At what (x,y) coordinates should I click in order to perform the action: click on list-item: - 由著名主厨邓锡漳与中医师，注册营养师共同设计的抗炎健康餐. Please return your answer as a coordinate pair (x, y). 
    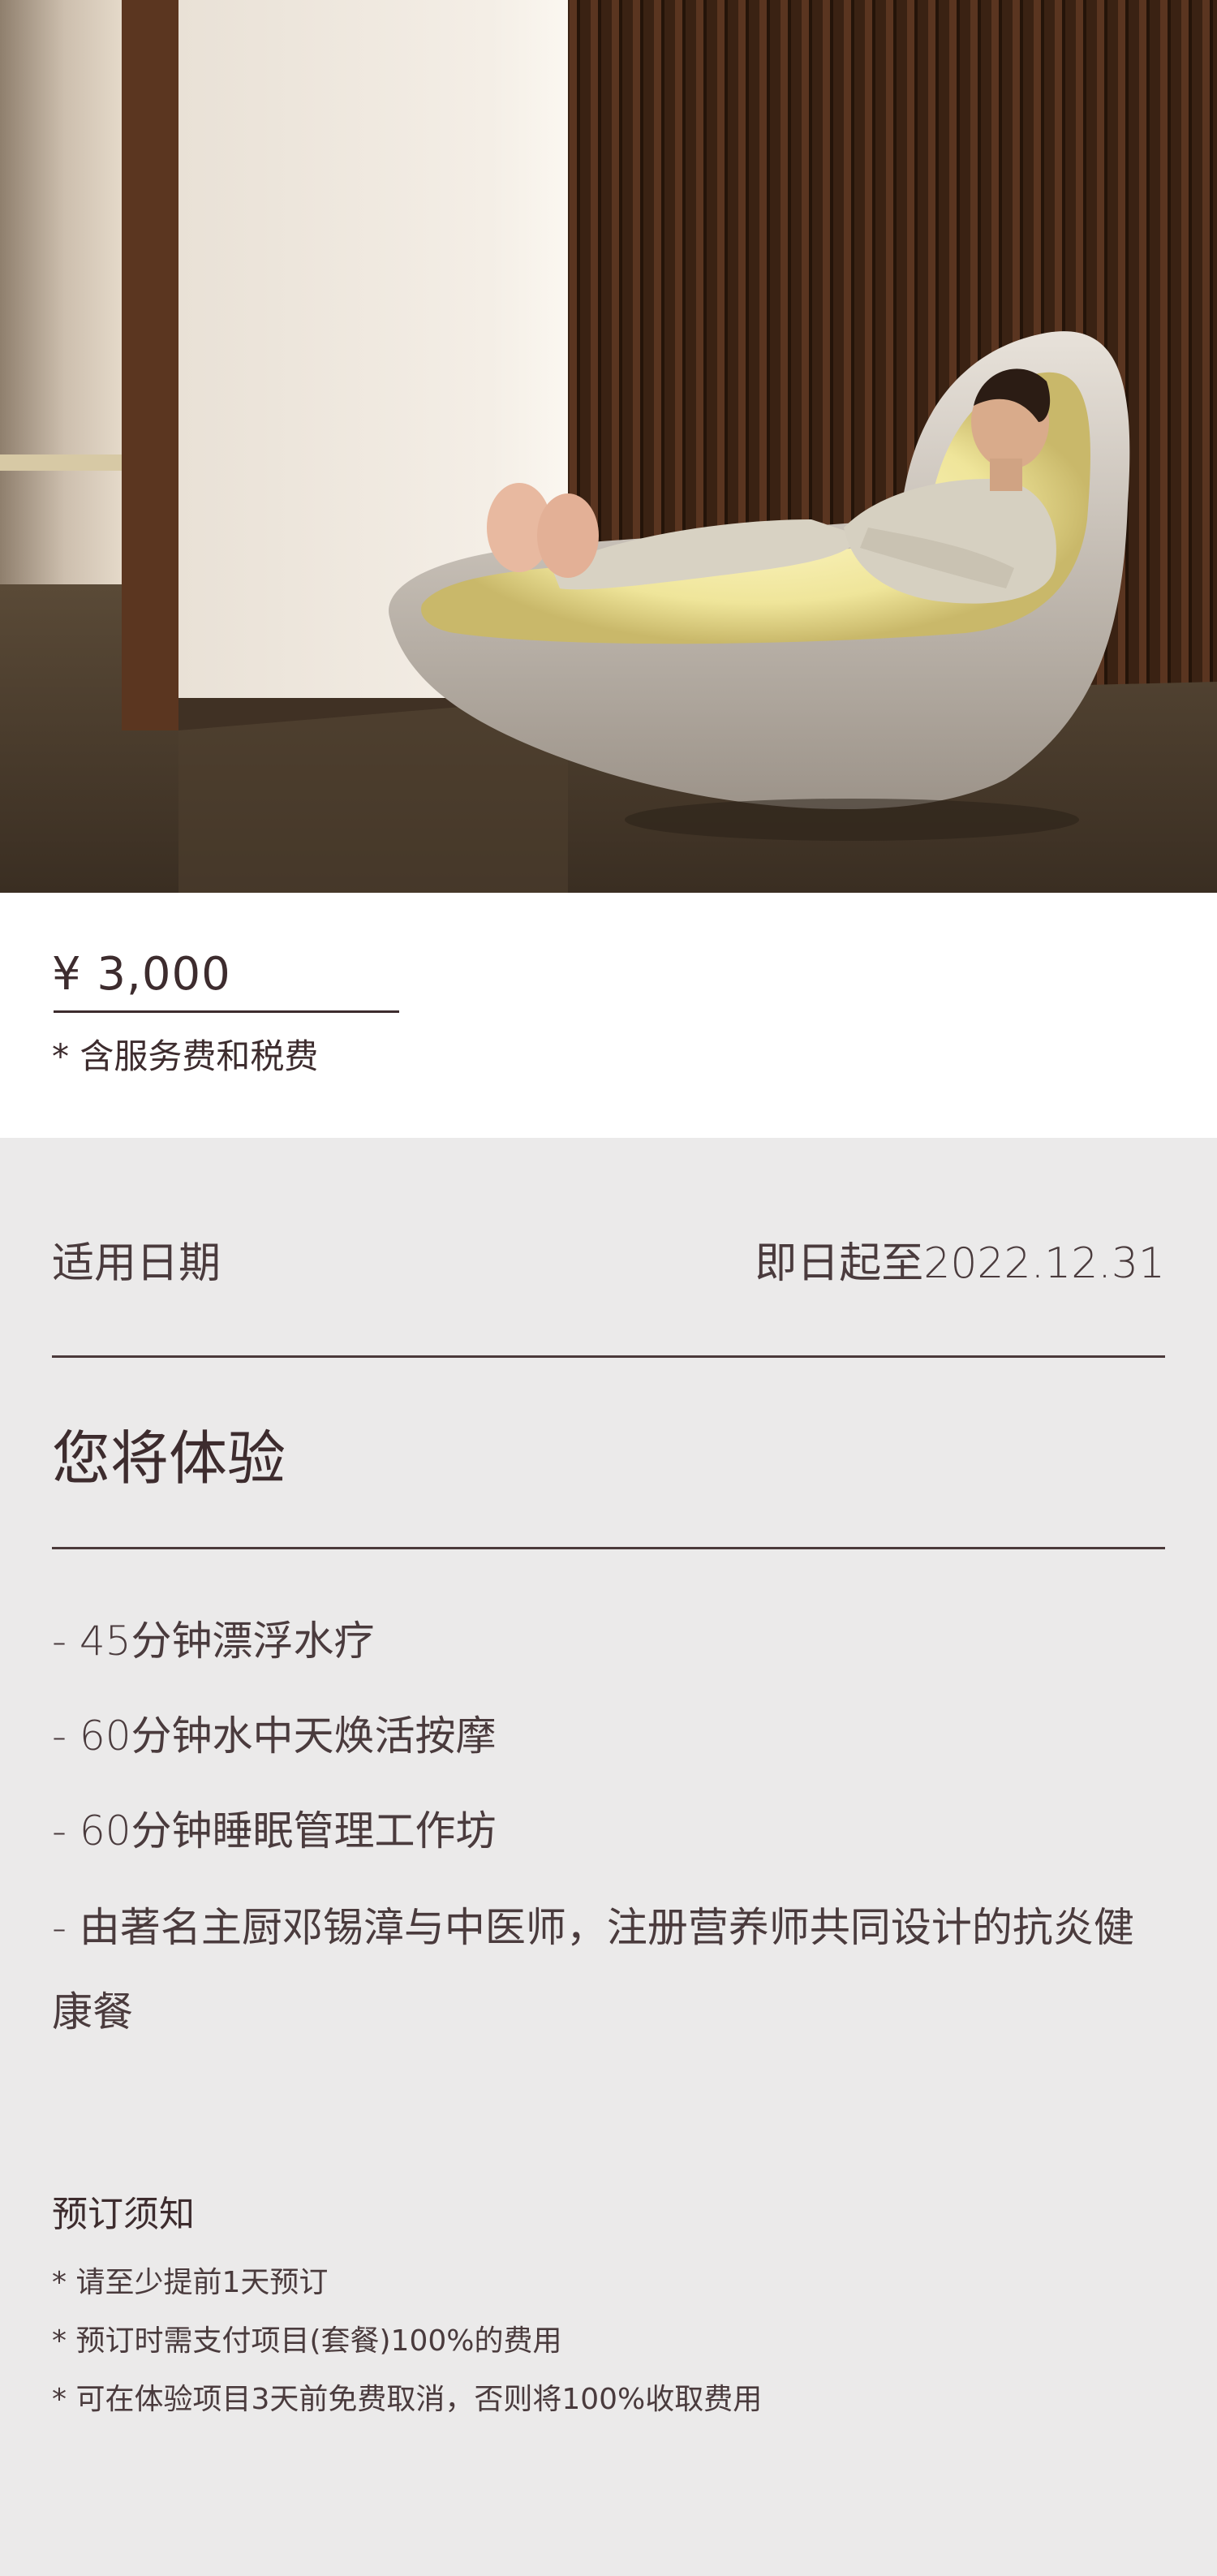
    Looking at the image, I should click on (593, 1970).